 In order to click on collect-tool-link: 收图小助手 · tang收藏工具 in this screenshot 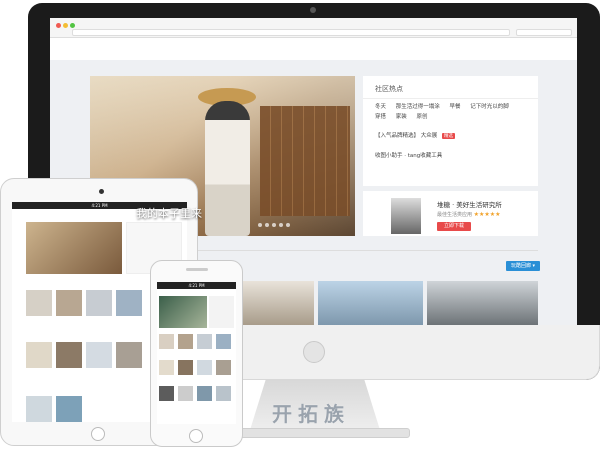, I will do `click(408, 155)`.